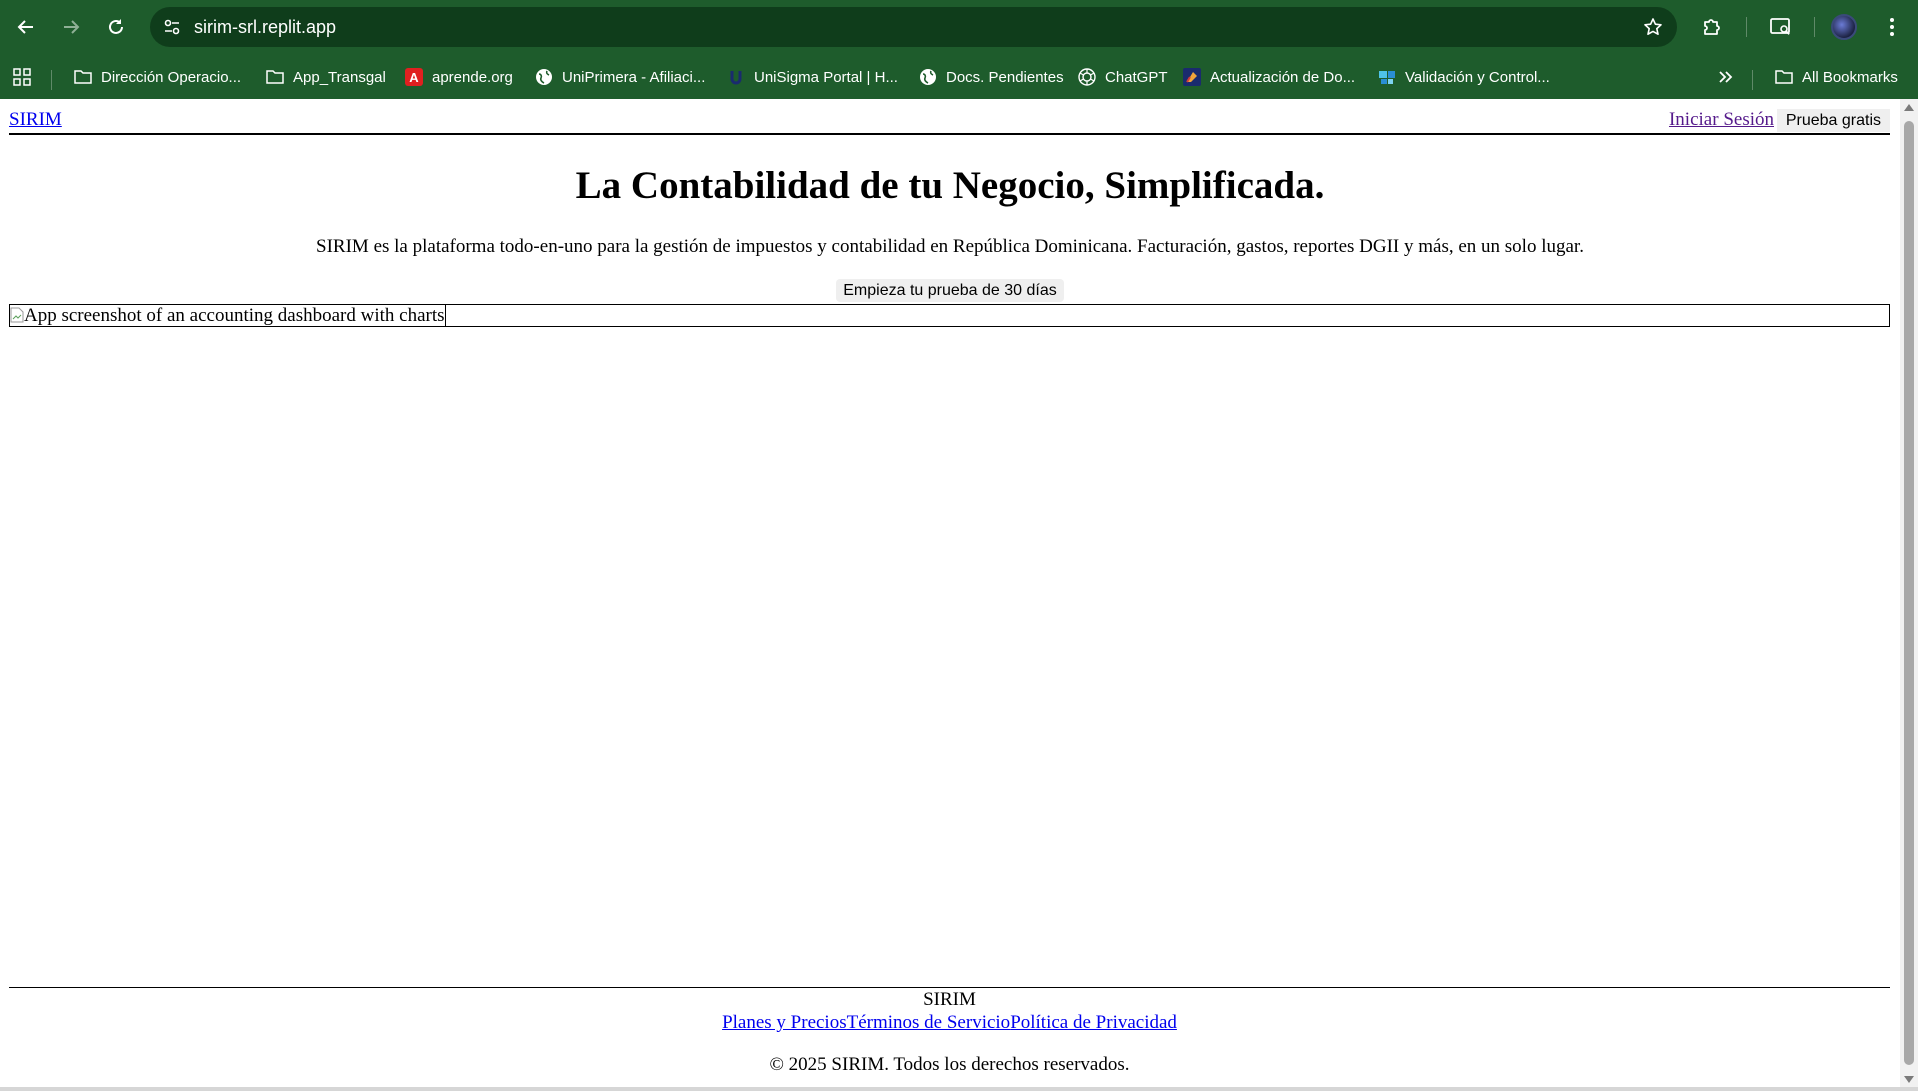 This screenshot has width=1918, height=1091. What do you see at coordinates (1136, 77) in the screenshot?
I see `bookmark-label: ChatGPT` at bounding box center [1136, 77].